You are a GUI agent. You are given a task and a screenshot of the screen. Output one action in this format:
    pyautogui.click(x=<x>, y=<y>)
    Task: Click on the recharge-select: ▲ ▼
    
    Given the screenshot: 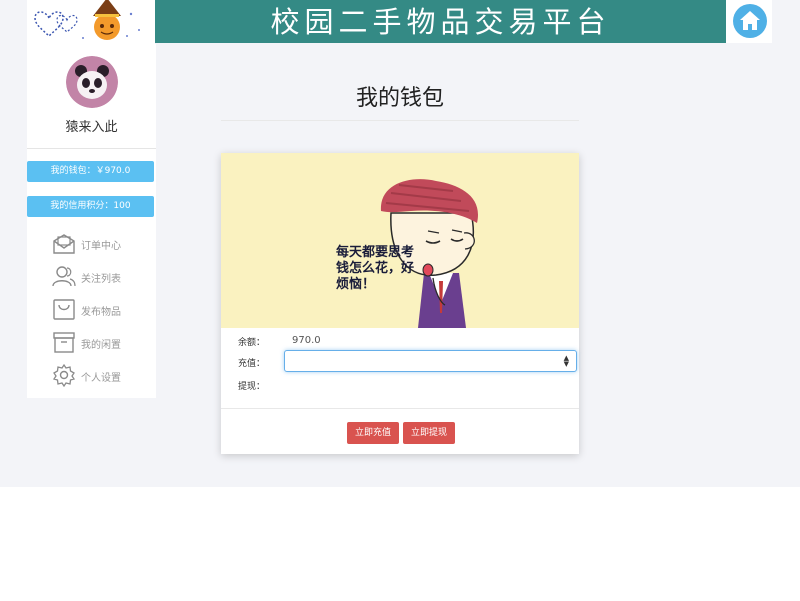 What is the action you would take?
    pyautogui.click(x=430, y=361)
    